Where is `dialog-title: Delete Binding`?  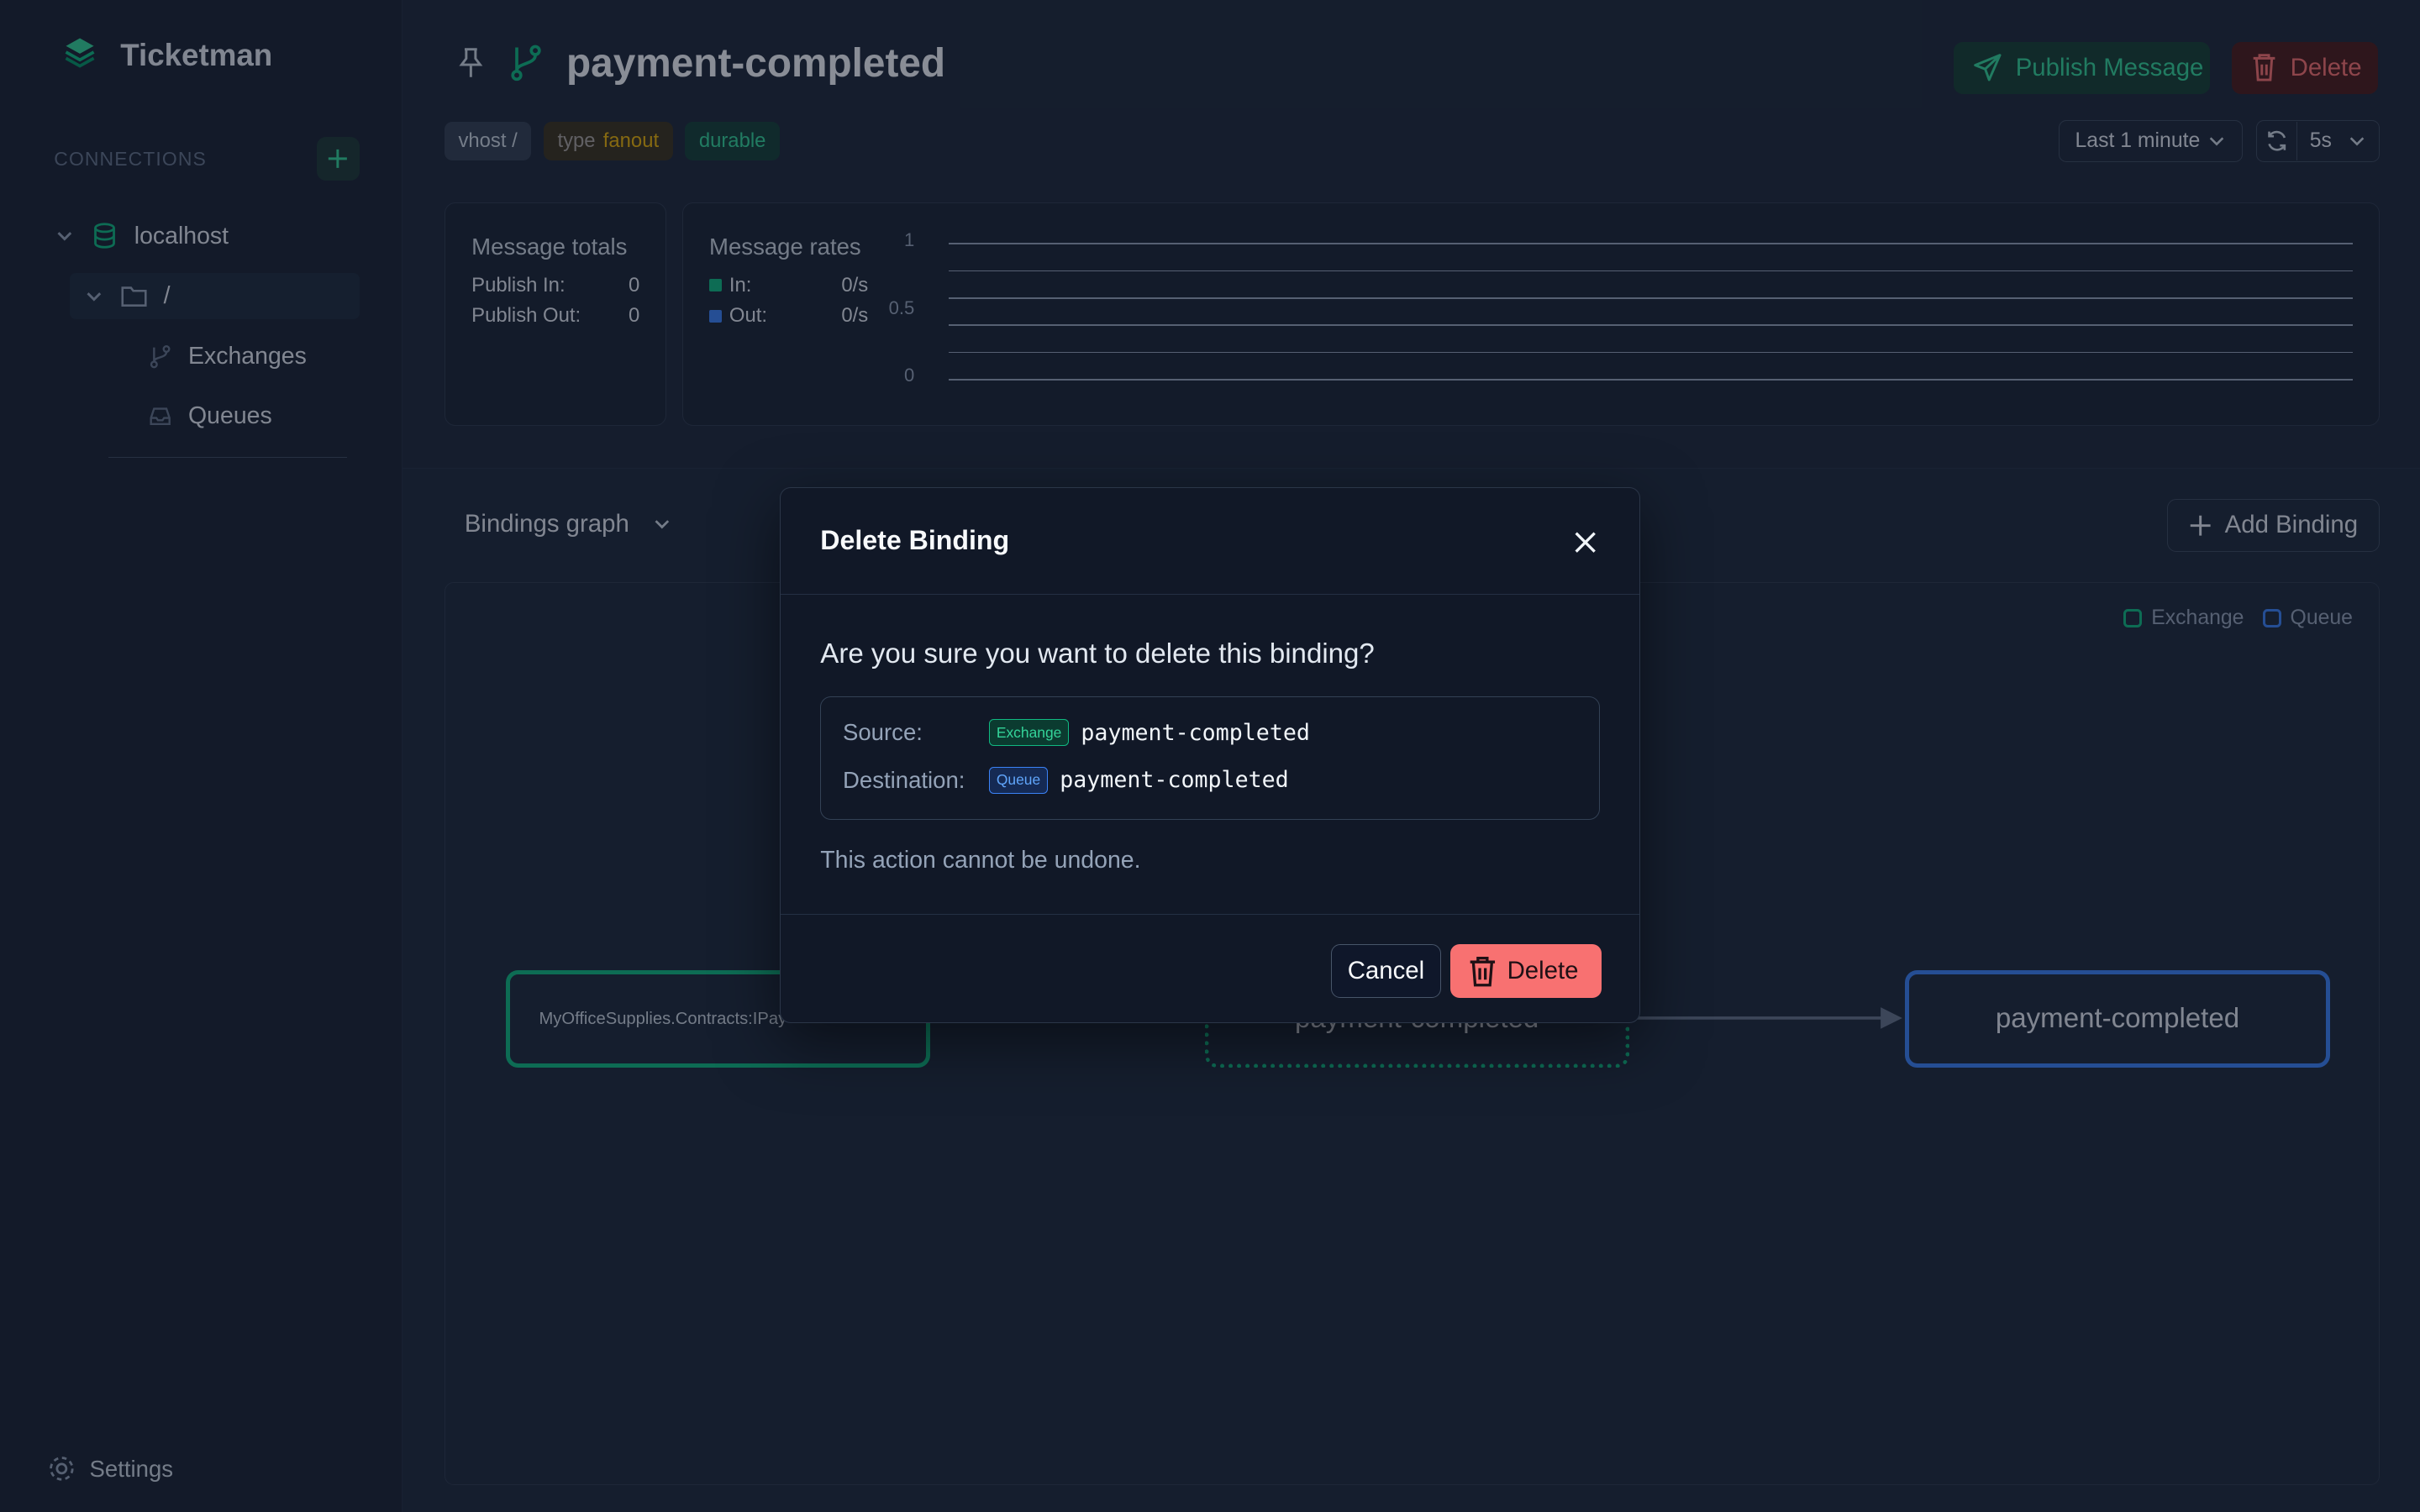
dialog-title: Delete Binding is located at coordinates (915, 540).